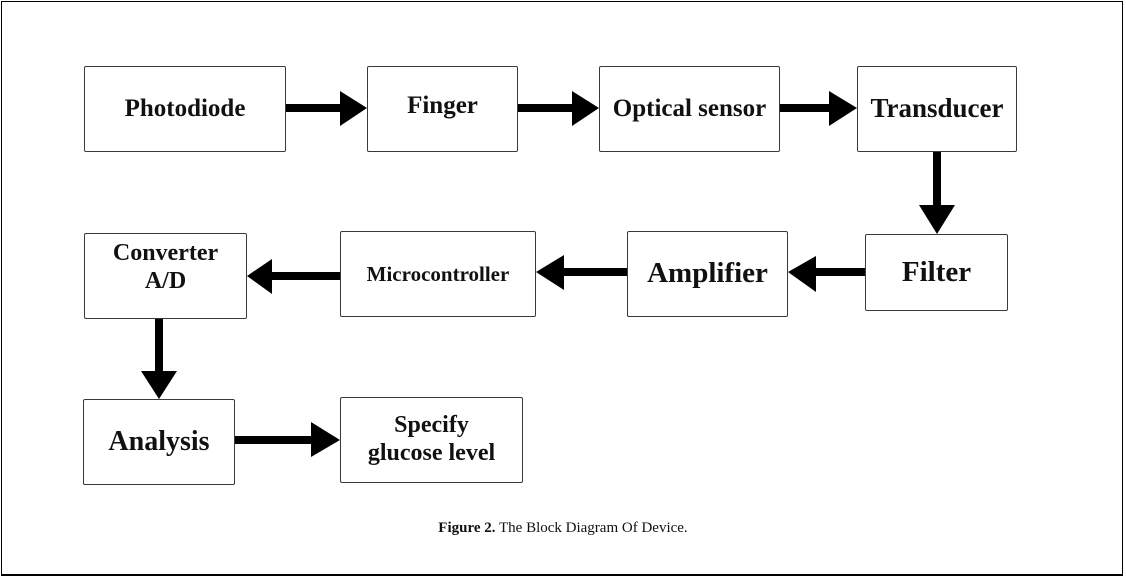 The width and height of the screenshot is (1126, 579). I want to click on arrow-optical-sensor-to-transducer, so click(818, 108).